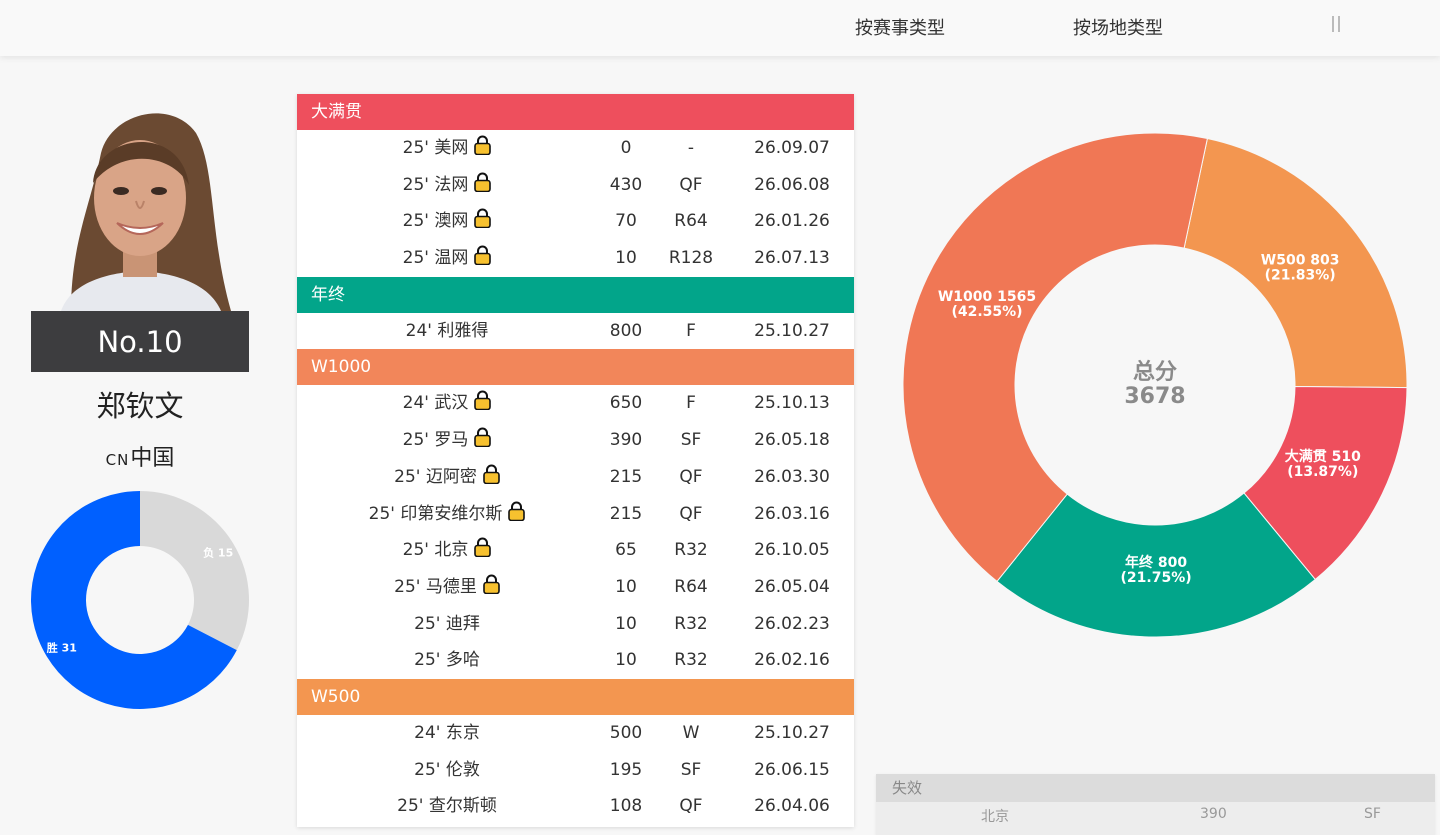 This screenshot has height=835, width=1440. What do you see at coordinates (1154, 396) in the screenshot?
I see `donut-center-value: 3678` at bounding box center [1154, 396].